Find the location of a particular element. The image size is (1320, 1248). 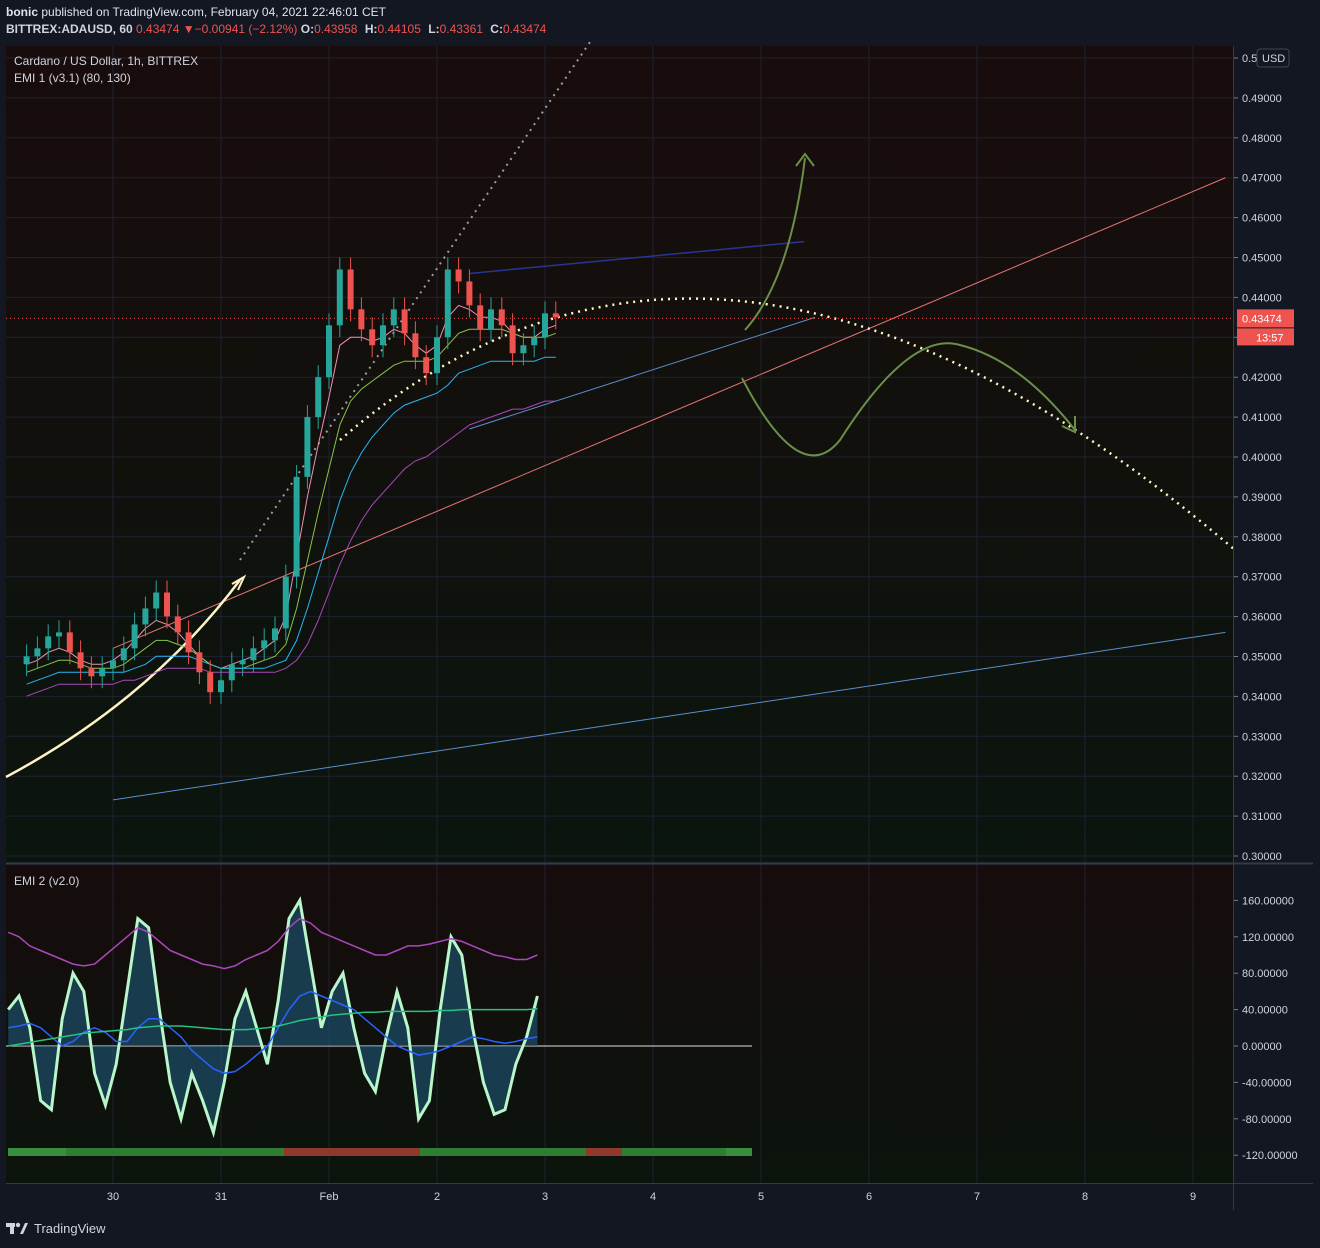

time-tick-label: 6 is located at coordinates (869, 1197).